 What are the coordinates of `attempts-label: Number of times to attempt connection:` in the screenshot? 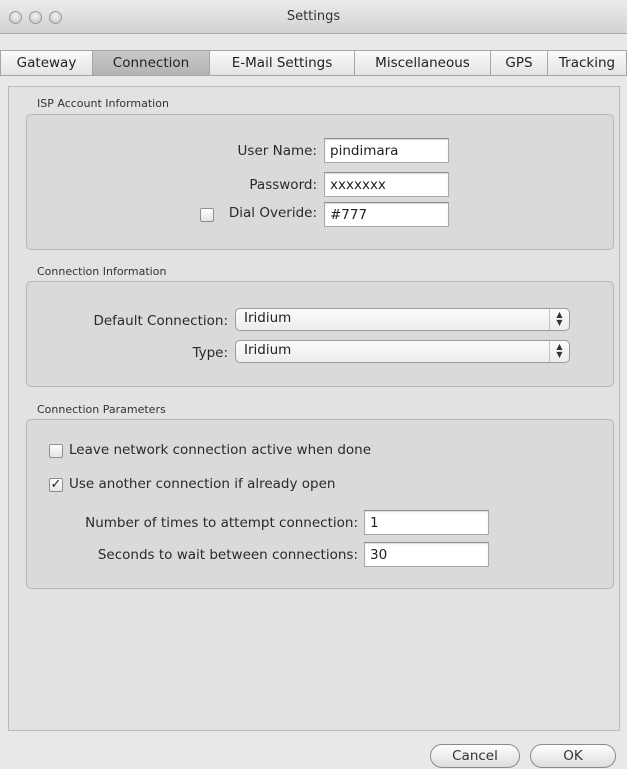 It's located at (221, 523).